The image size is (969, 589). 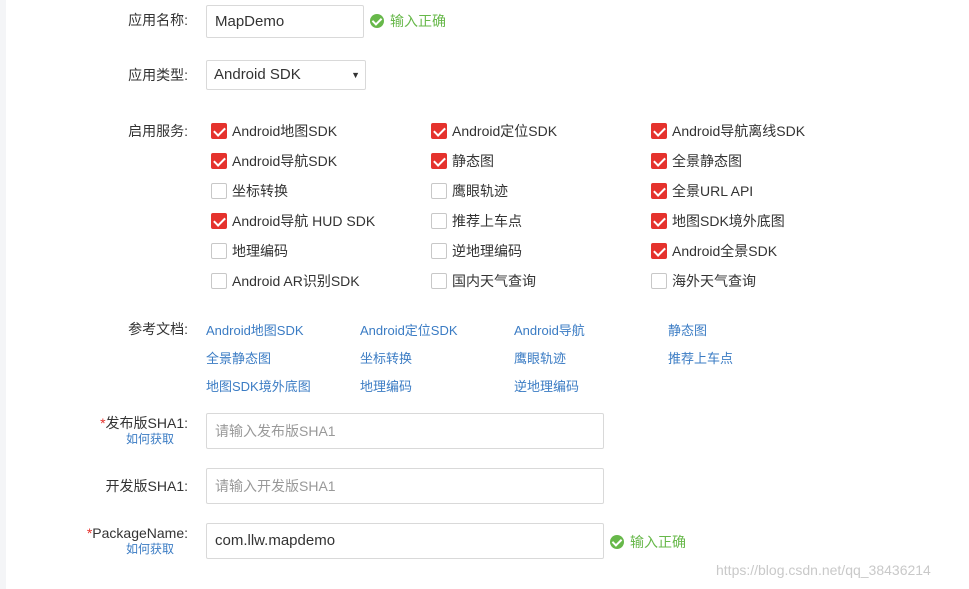 What do you see at coordinates (146, 423) in the screenshot?
I see `release-sha1-label-text: 发布版SHA1:` at bounding box center [146, 423].